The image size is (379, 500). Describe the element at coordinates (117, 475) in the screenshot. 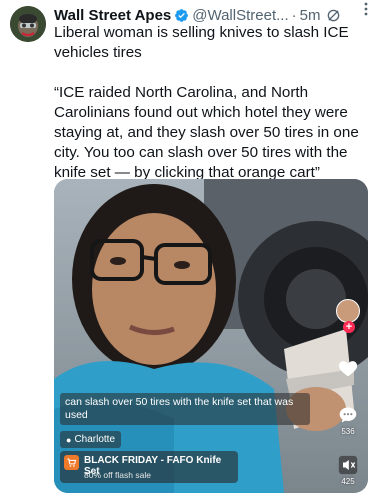

I see `shop-subtitle: 80% off flash sale` at that location.